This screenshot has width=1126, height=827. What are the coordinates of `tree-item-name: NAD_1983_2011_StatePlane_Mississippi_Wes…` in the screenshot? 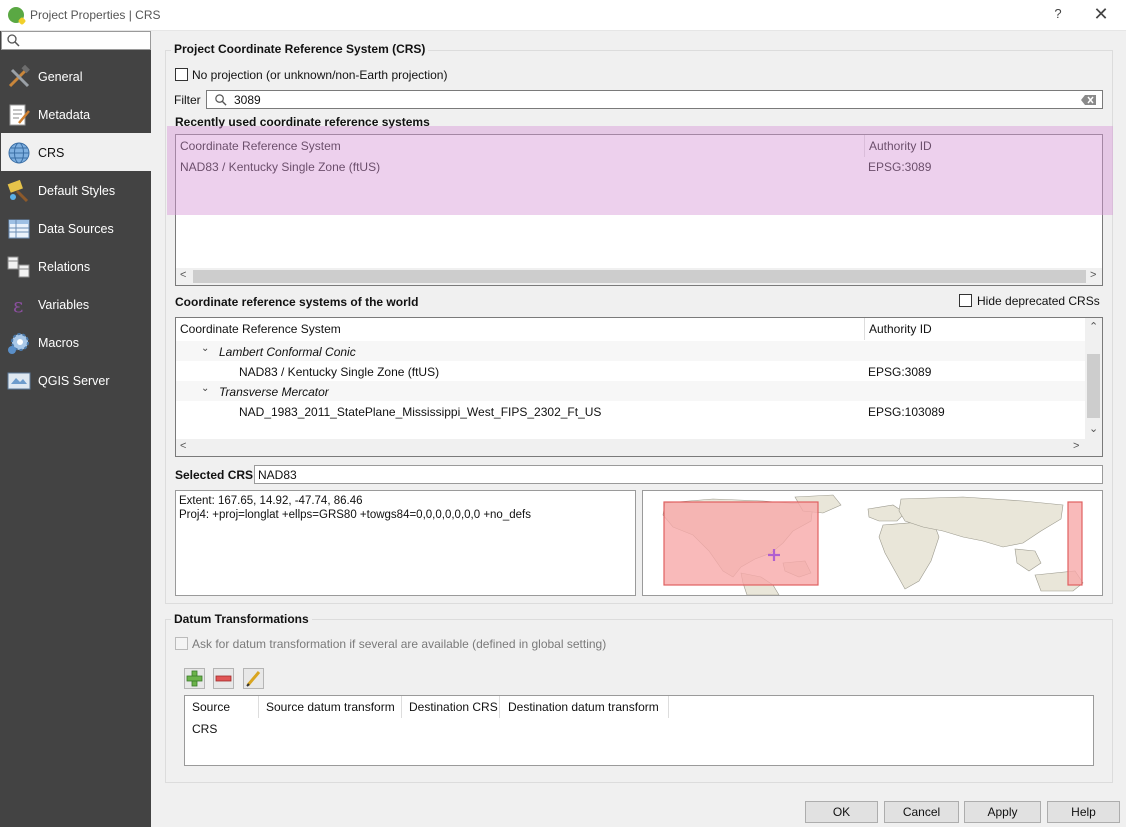 It's located at (420, 412).